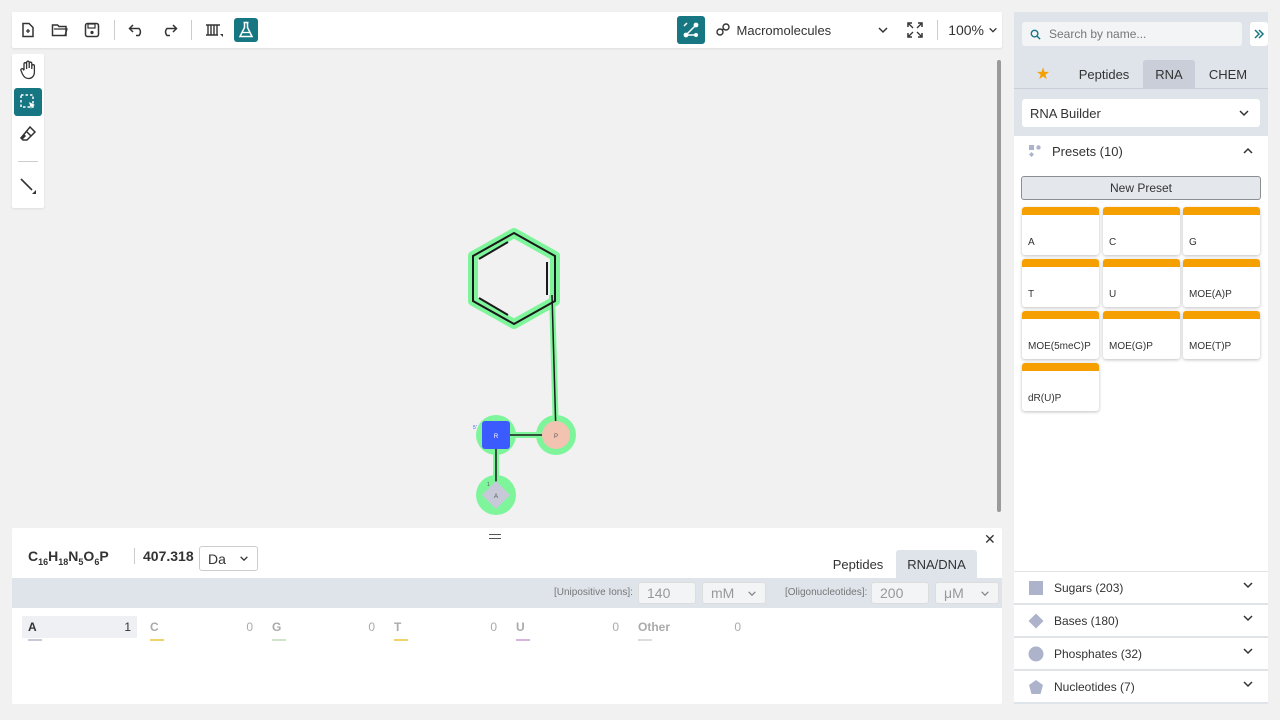 This screenshot has height=720, width=1280. What do you see at coordinates (1036, 653) in the screenshot?
I see `circle-icon` at bounding box center [1036, 653].